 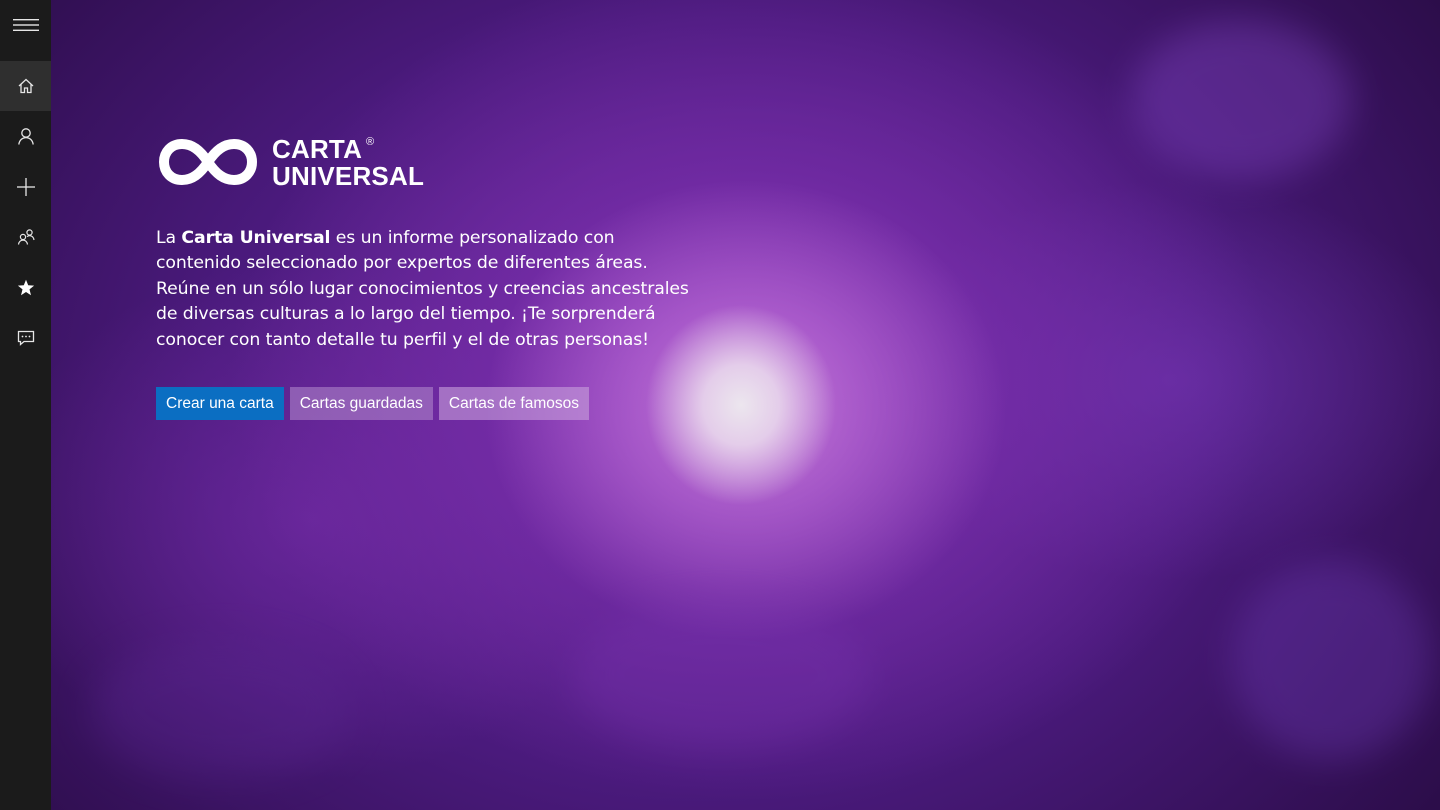 I want to click on famous-charts-button: Cartas de famosos, so click(x=514, y=403).